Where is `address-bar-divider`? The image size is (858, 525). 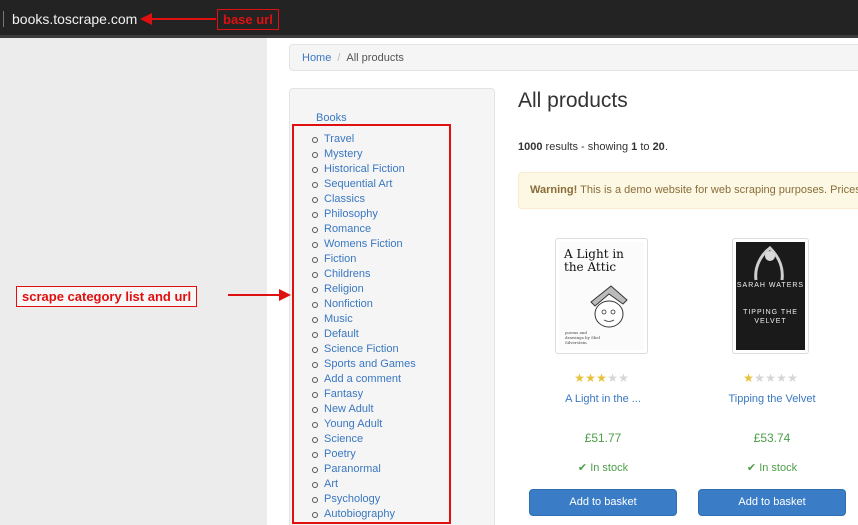 address-bar-divider is located at coordinates (3, 19).